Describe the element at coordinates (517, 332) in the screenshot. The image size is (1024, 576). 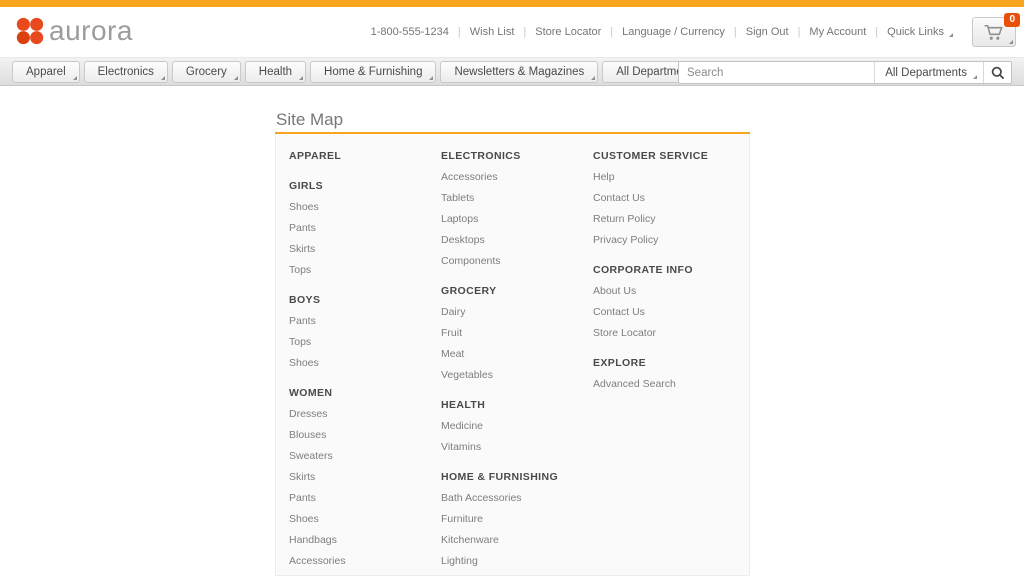
I see `sitemap-link-fruit: Fruit` at that location.